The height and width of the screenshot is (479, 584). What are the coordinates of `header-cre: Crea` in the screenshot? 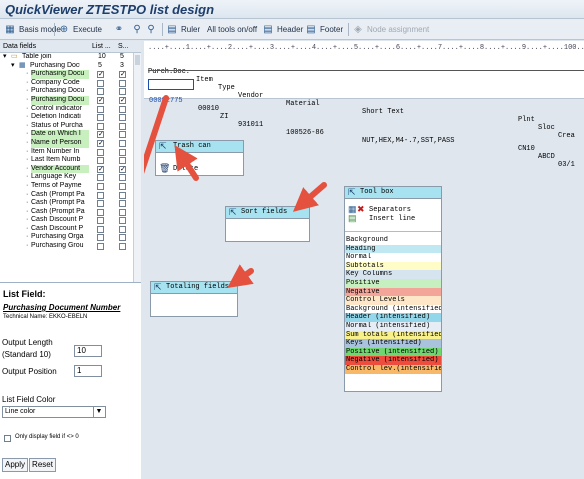 It's located at (566, 136).